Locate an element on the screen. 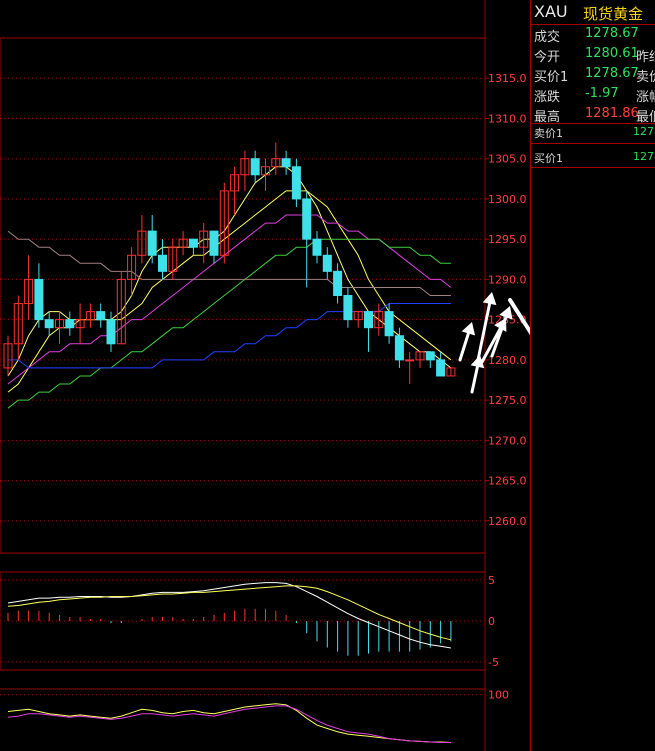  orderbook-label: 卖价1 is located at coordinates (548, 133).